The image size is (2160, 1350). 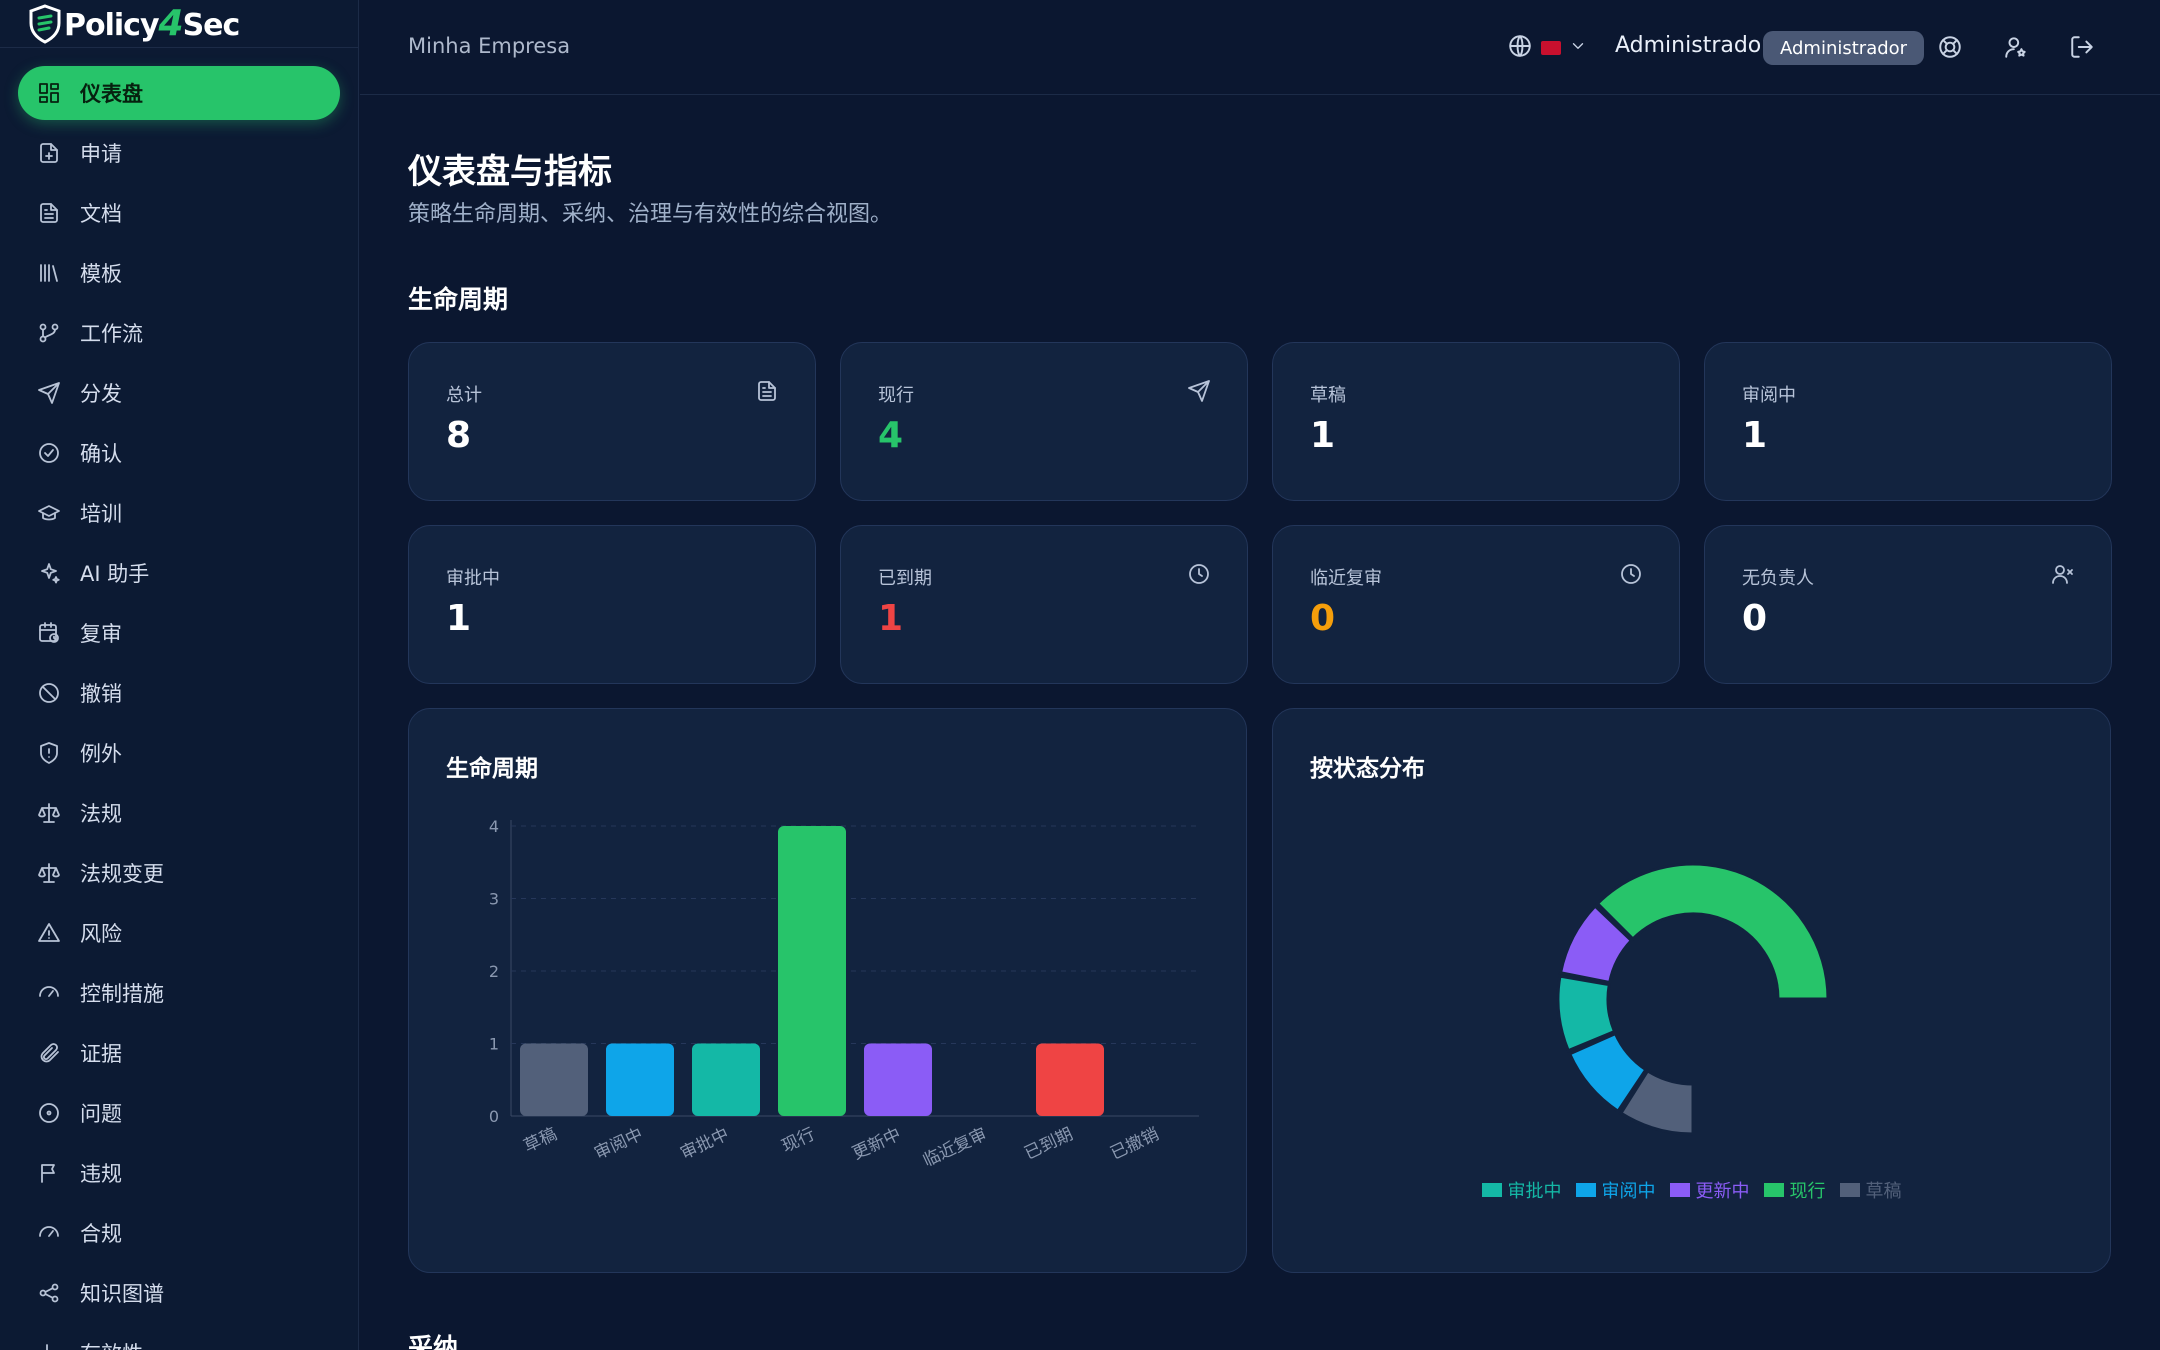 What do you see at coordinates (955, 1147) in the screenshot?
I see `x-tick-label: 临近复审` at bounding box center [955, 1147].